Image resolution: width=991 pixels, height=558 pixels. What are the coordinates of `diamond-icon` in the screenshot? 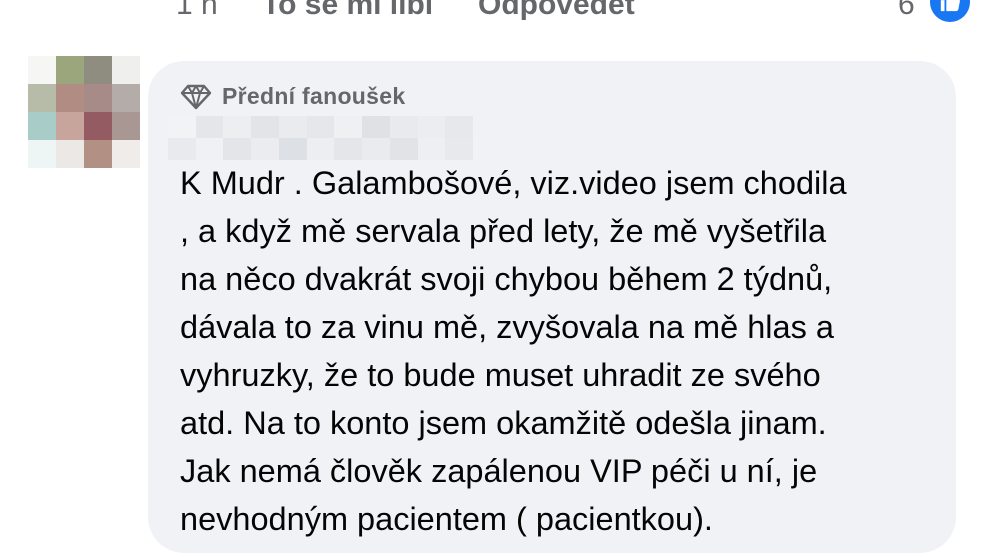 It's located at (196, 96).